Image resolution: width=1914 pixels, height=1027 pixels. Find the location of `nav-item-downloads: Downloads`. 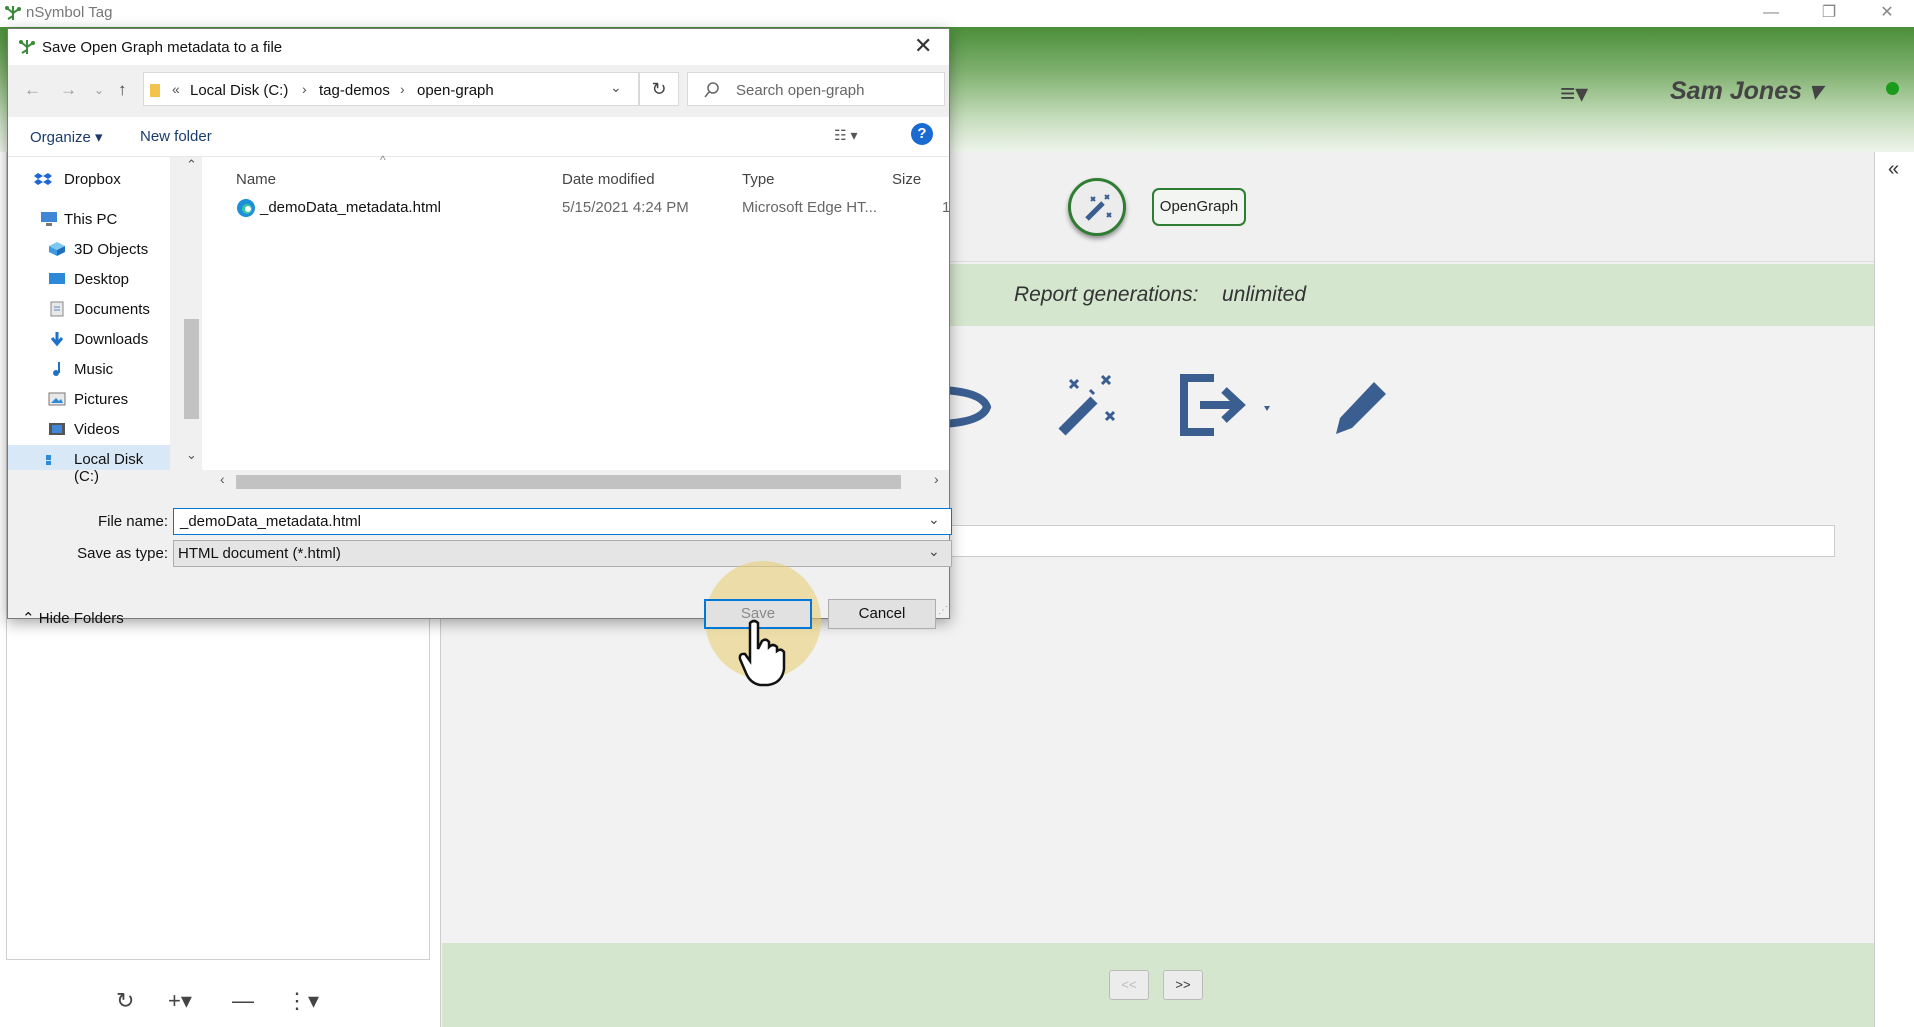

nav-item-downloads: Downloads is located at coordinates (83, 340).